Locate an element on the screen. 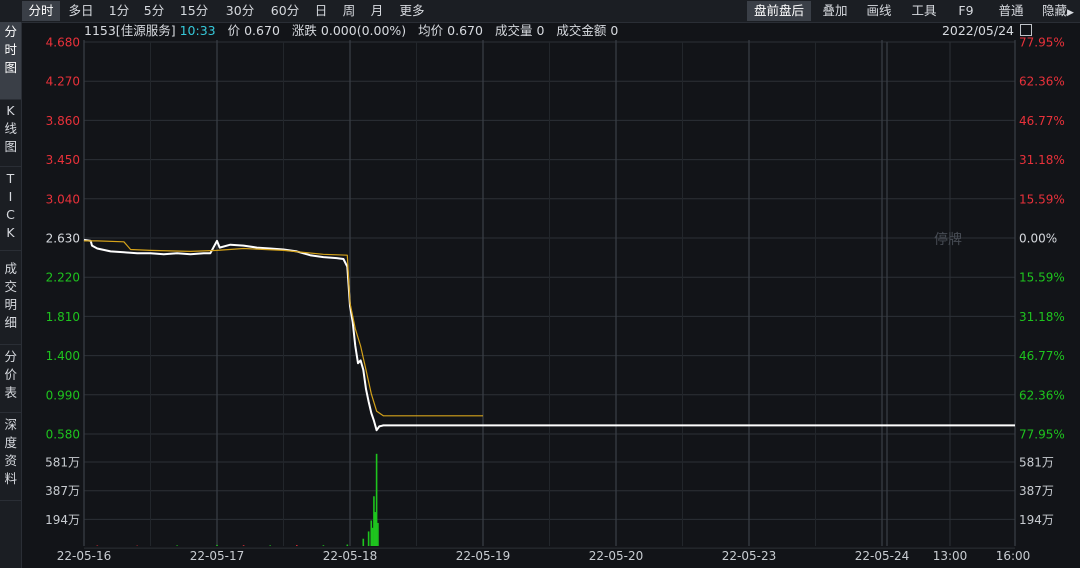 The image size is (1080, 568). time-tick-label: 13:00 is located at coordinates (950, 556).